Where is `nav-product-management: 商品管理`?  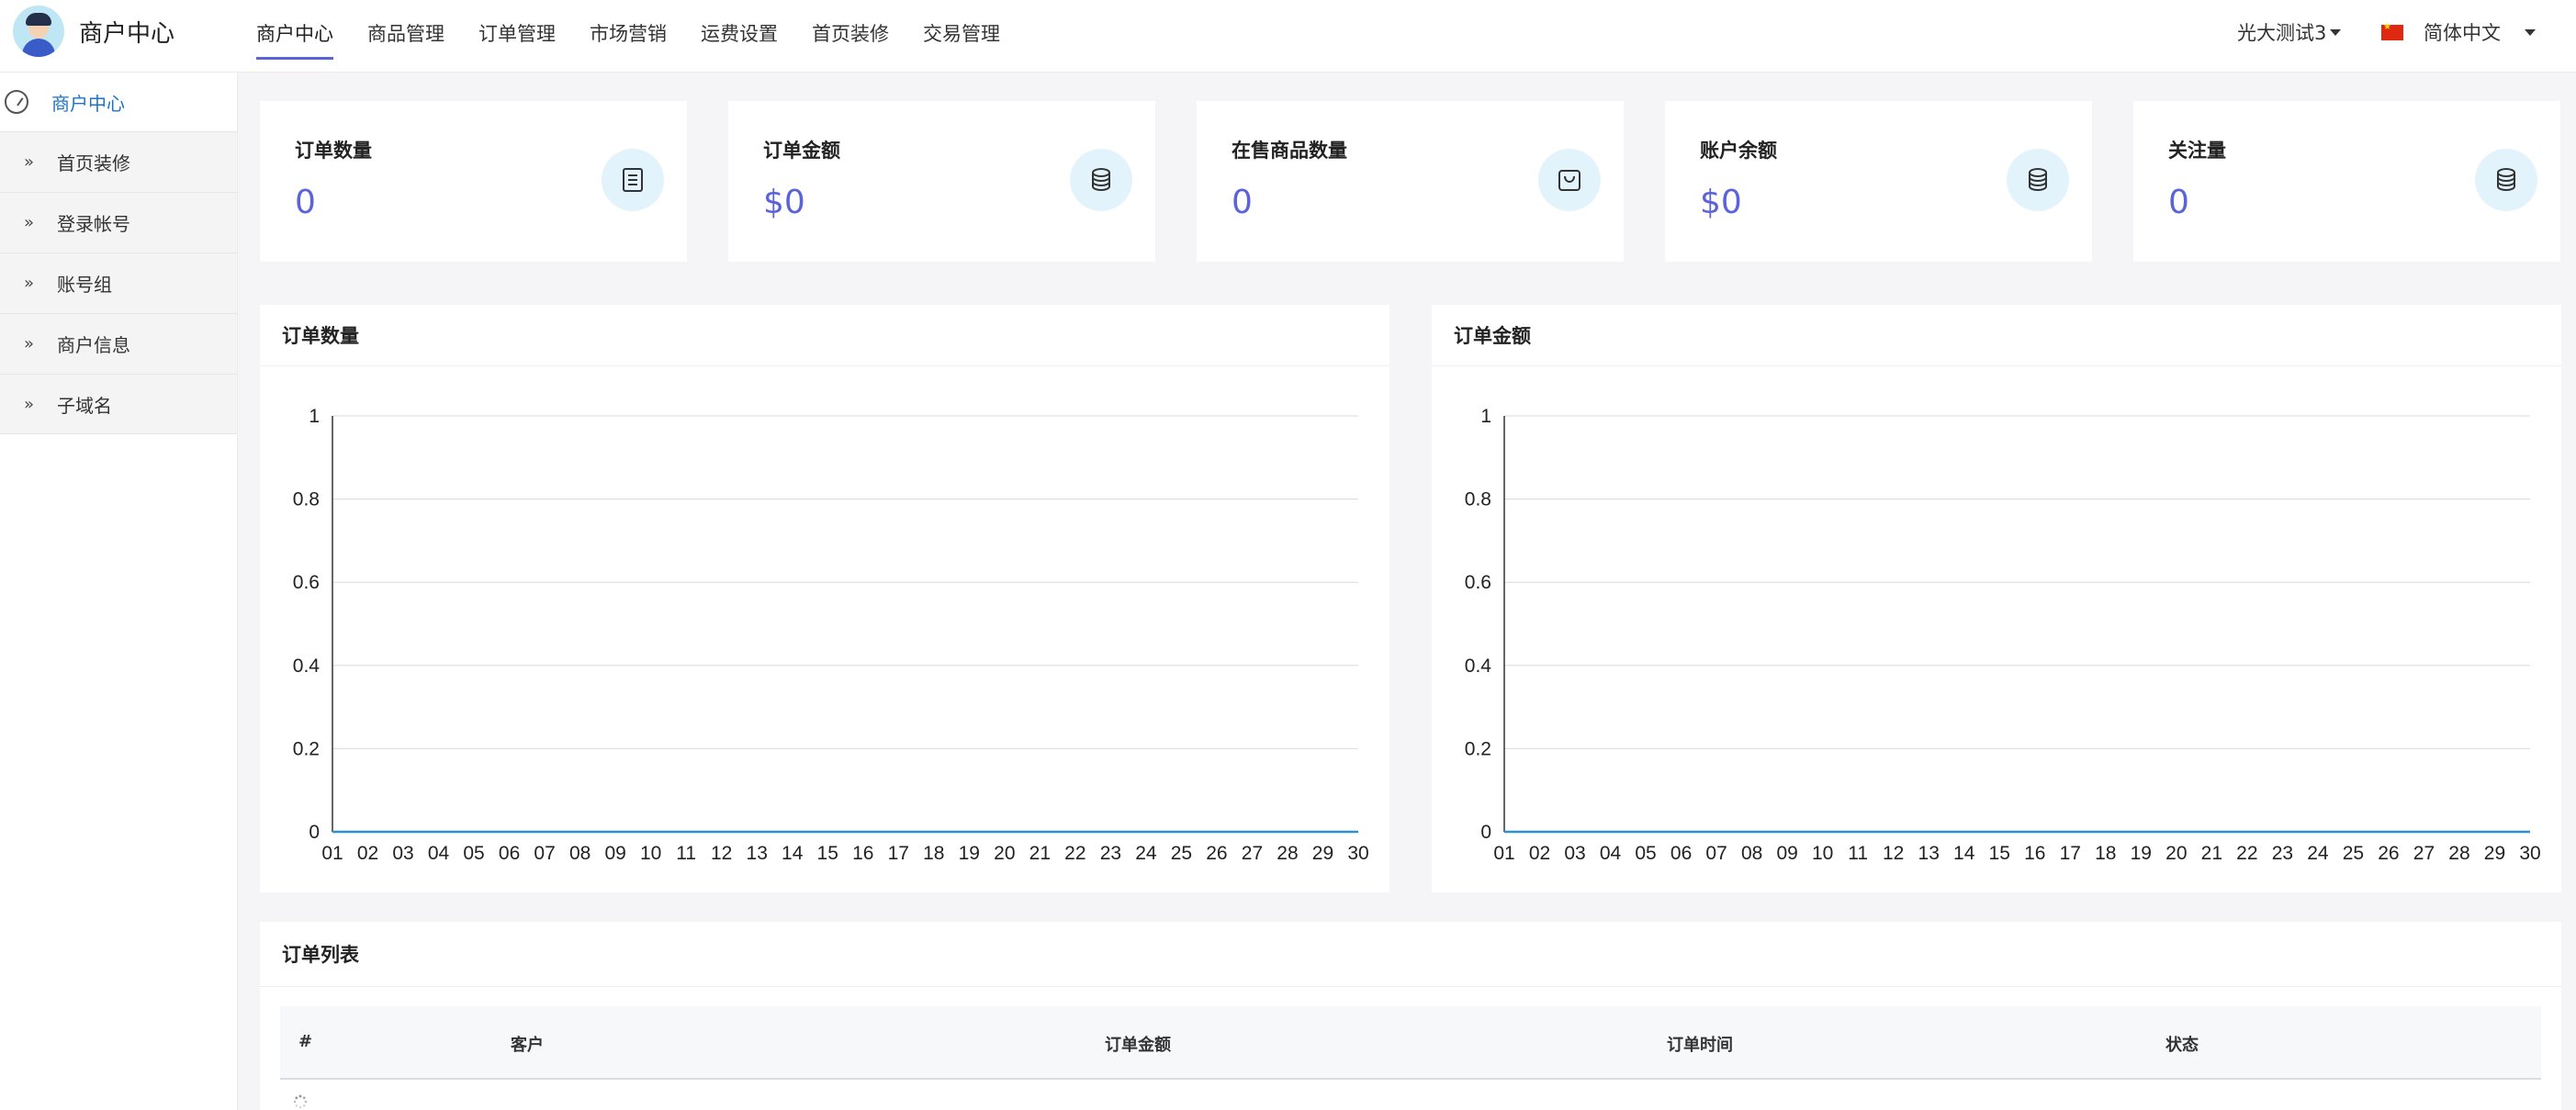 nav-product-management: 商品管理 is located at coordinates (405, 30).